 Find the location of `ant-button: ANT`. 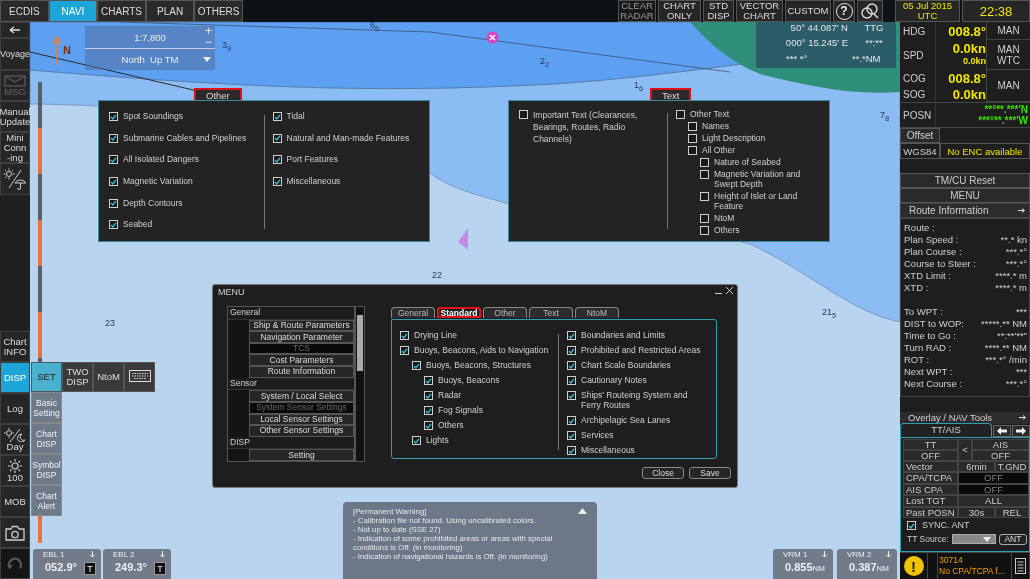

ant-button: ANT is located at coordinates (1012, 539).